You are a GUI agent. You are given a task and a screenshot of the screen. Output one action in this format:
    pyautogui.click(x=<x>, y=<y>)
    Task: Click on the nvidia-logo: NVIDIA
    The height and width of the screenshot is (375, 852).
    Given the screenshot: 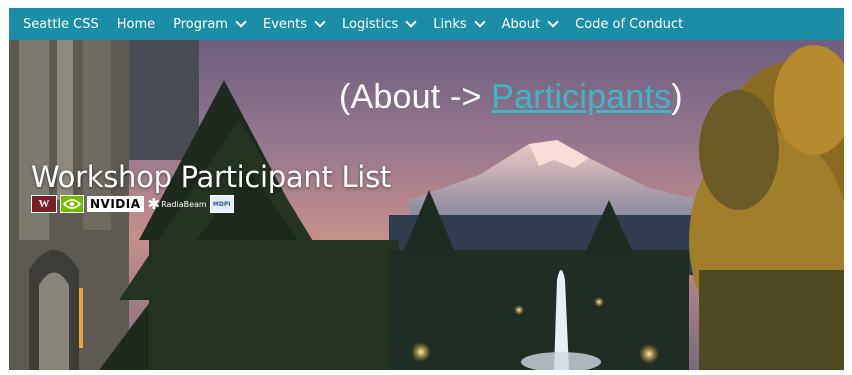 What is the action you would take?
    pyautogui.click(x=115, y=204)
    